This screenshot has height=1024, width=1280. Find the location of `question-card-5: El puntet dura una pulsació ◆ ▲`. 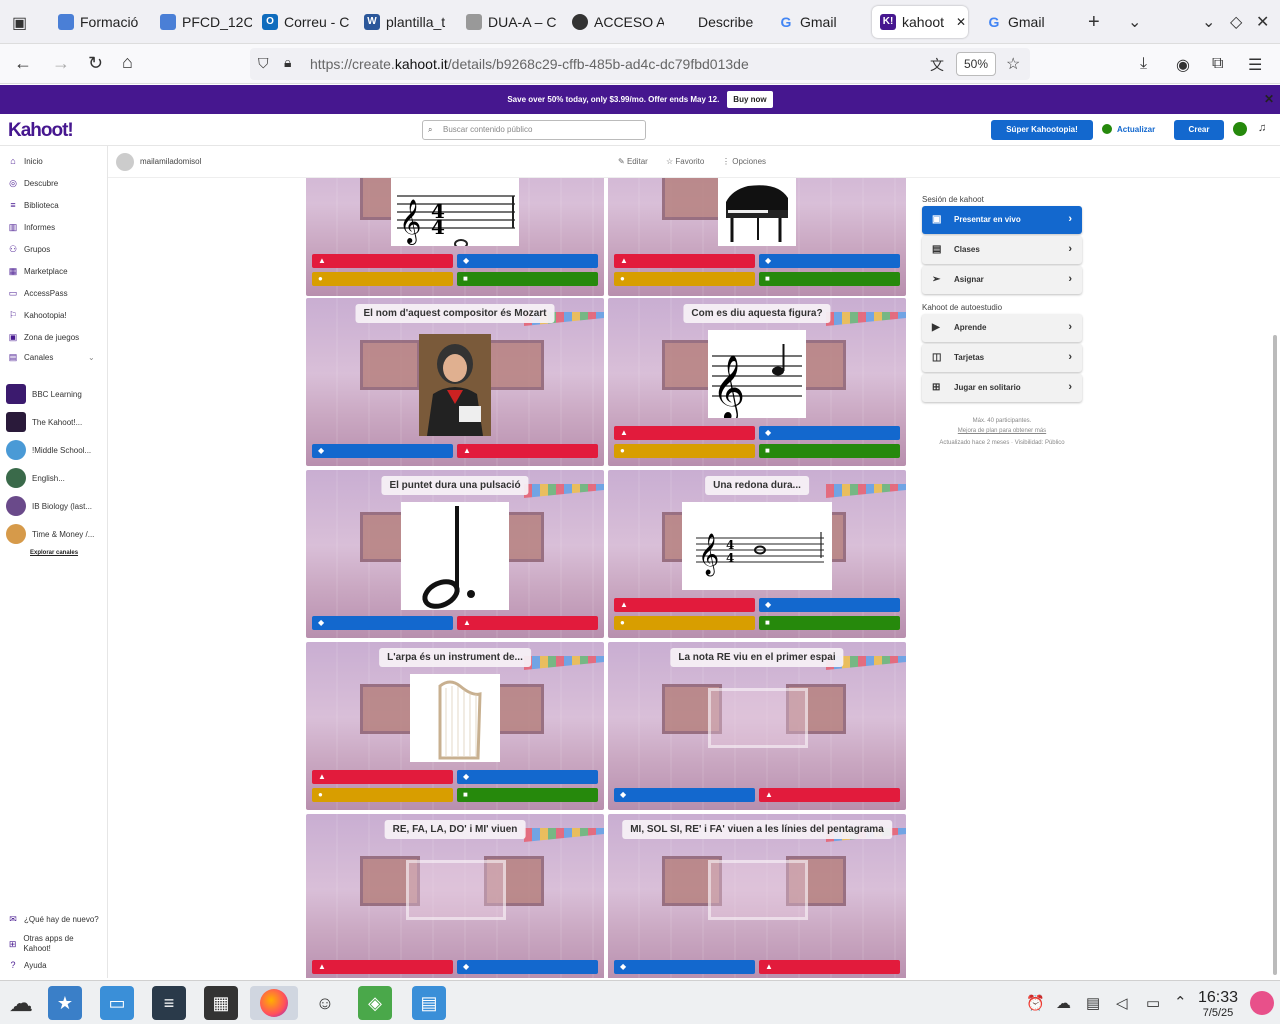

question-card-5: El puntet dura una pulsació ◆ ▲ is located at coordinates (455, 554).